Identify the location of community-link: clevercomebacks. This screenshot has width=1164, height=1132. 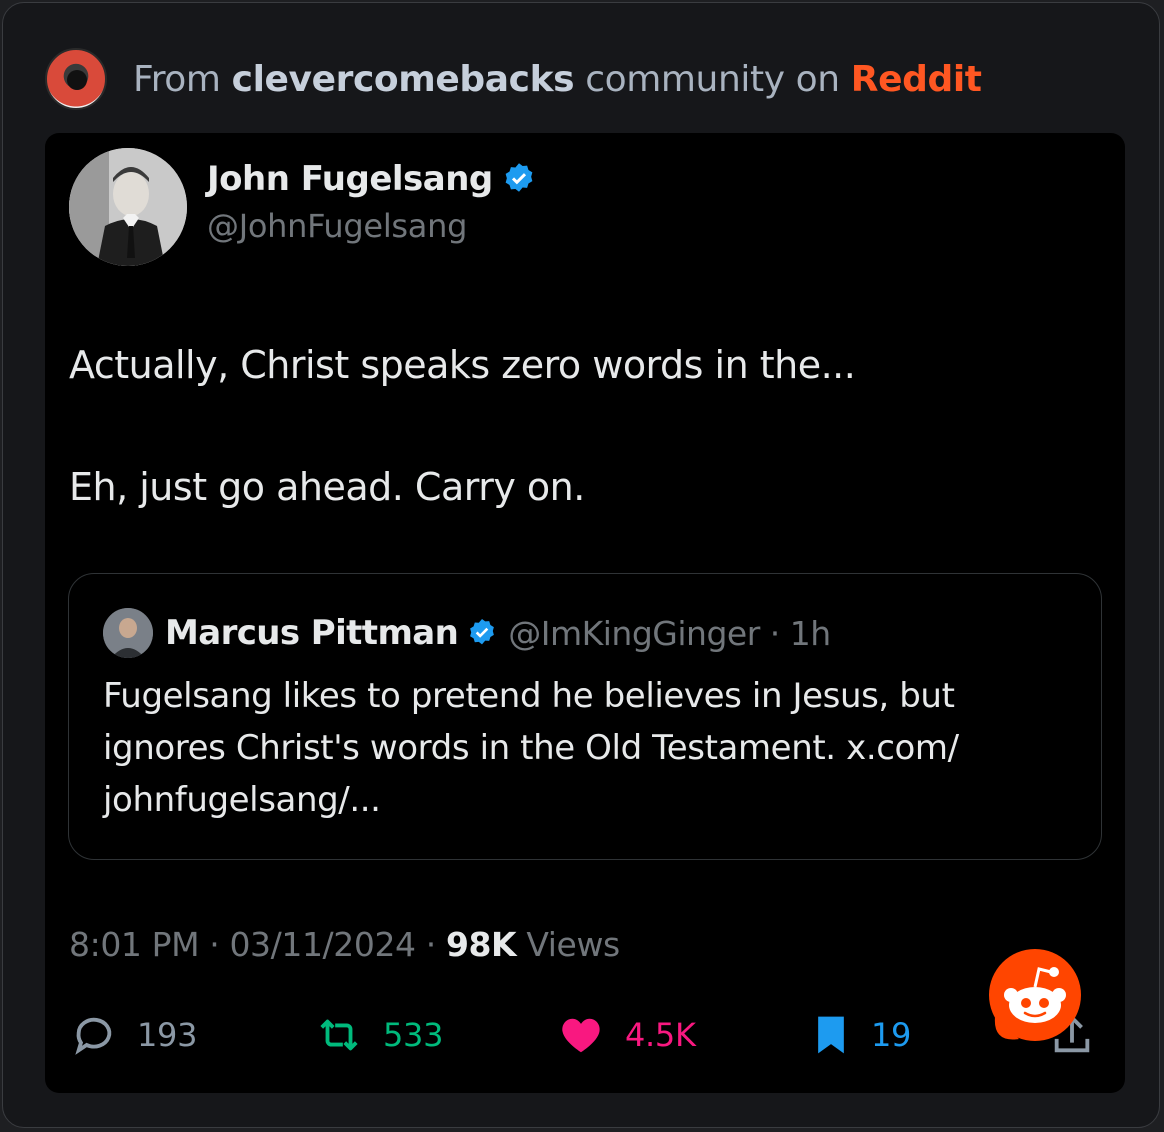
(403, 79).